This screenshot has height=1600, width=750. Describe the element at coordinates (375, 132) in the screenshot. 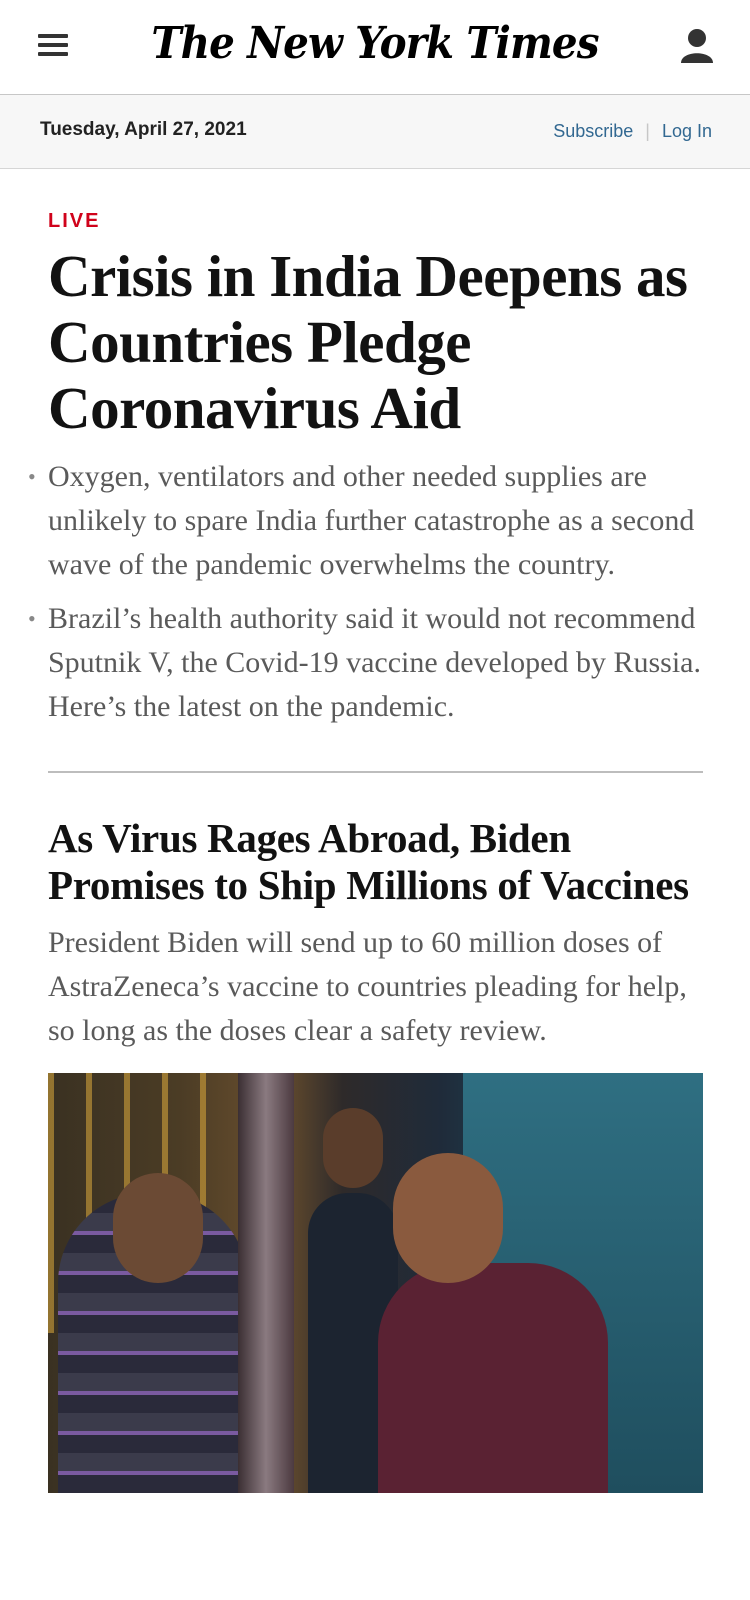

I see `date-bar: Tuesday, April 27, 2021 Subscribe | Log In` at that location.